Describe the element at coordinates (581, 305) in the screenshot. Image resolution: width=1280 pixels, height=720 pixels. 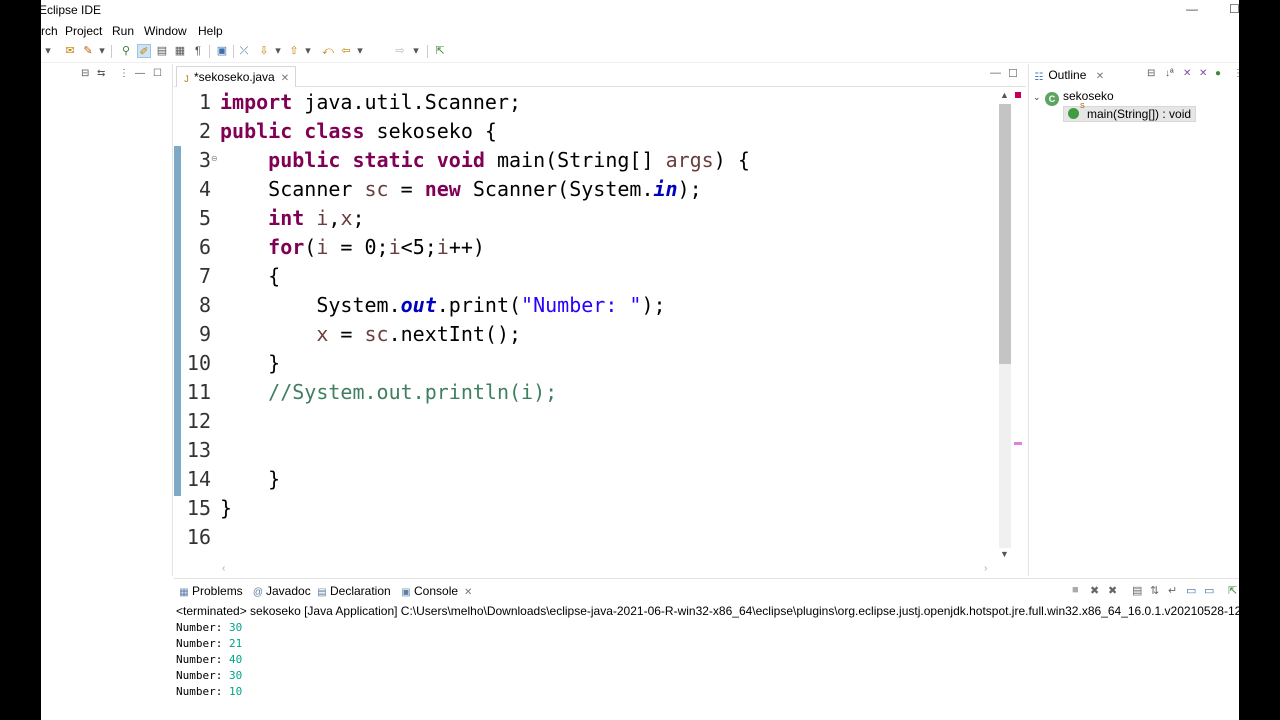
I see `code-token: "Number: "` at that location.